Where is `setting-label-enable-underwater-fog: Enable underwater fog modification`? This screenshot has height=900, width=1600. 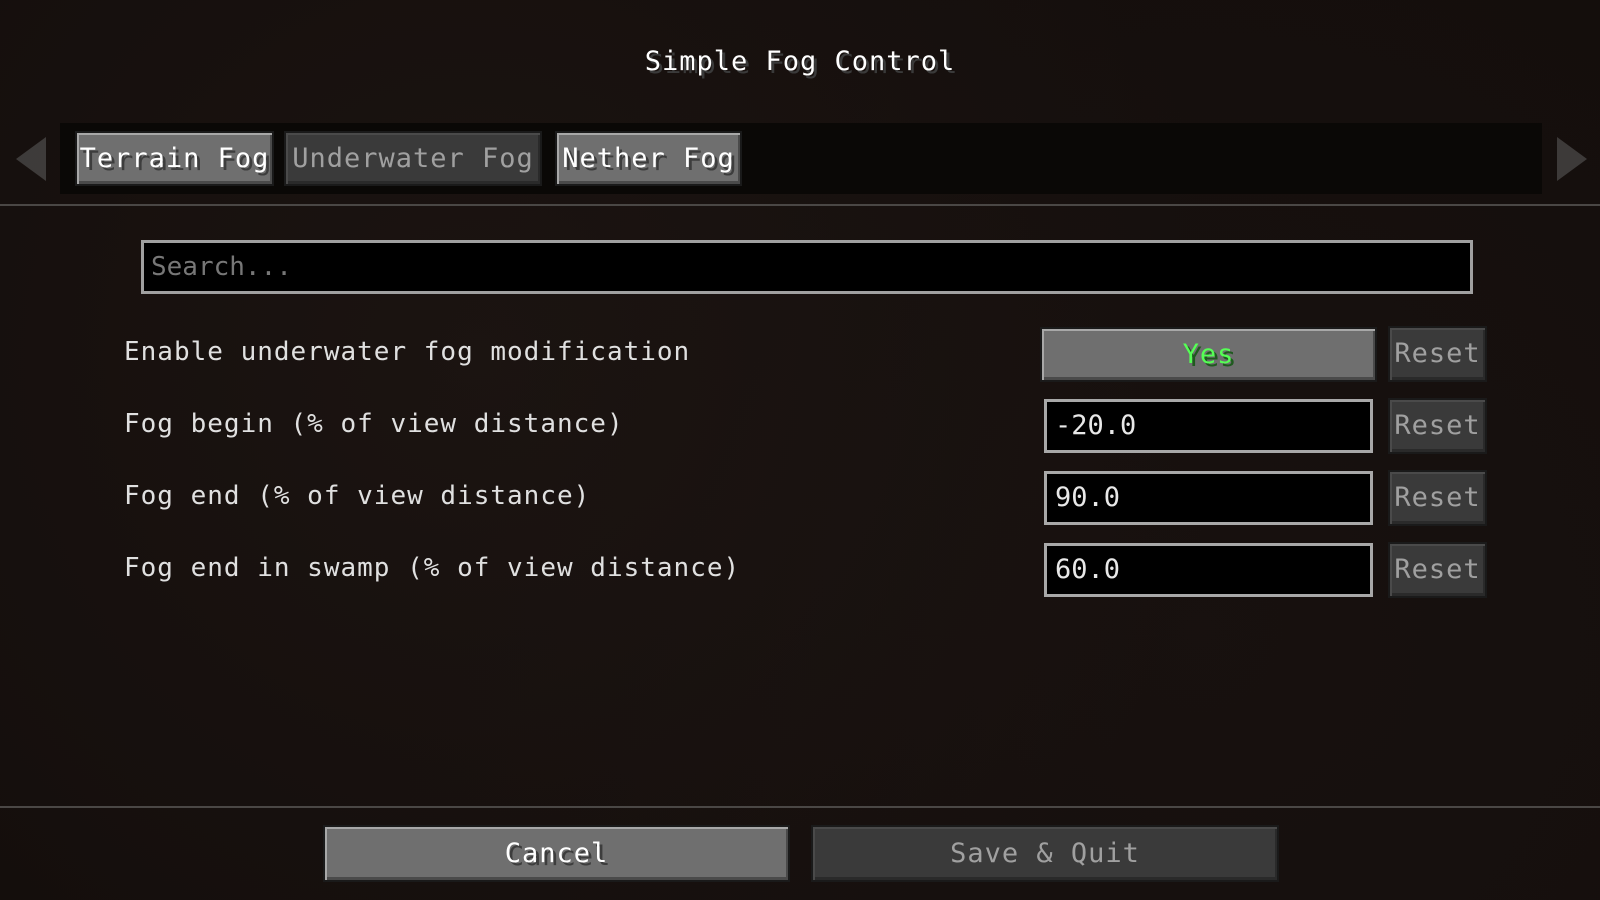
setting-label-enable-underwater-fog: Enable underwater fog modification is located at coordinates (407, 352).